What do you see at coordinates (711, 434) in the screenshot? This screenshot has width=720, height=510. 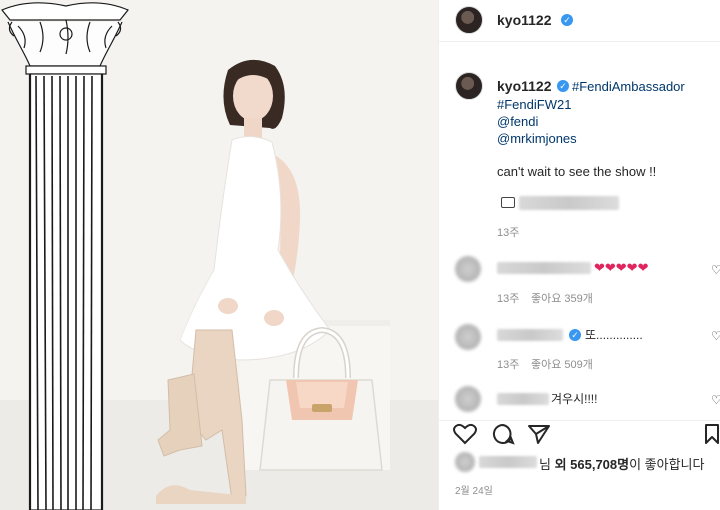 I see `bookmark-icon` at bounding box center [711, 434].